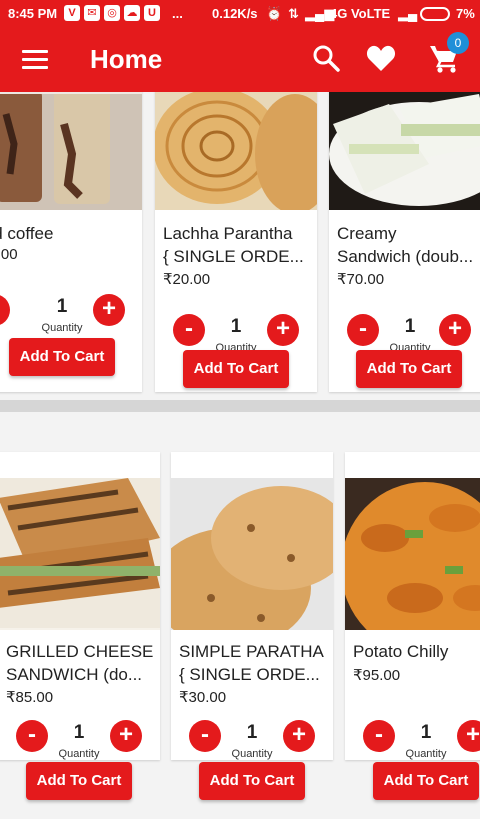  I want to click on product-image-simple-paratha, so click(252, 554).